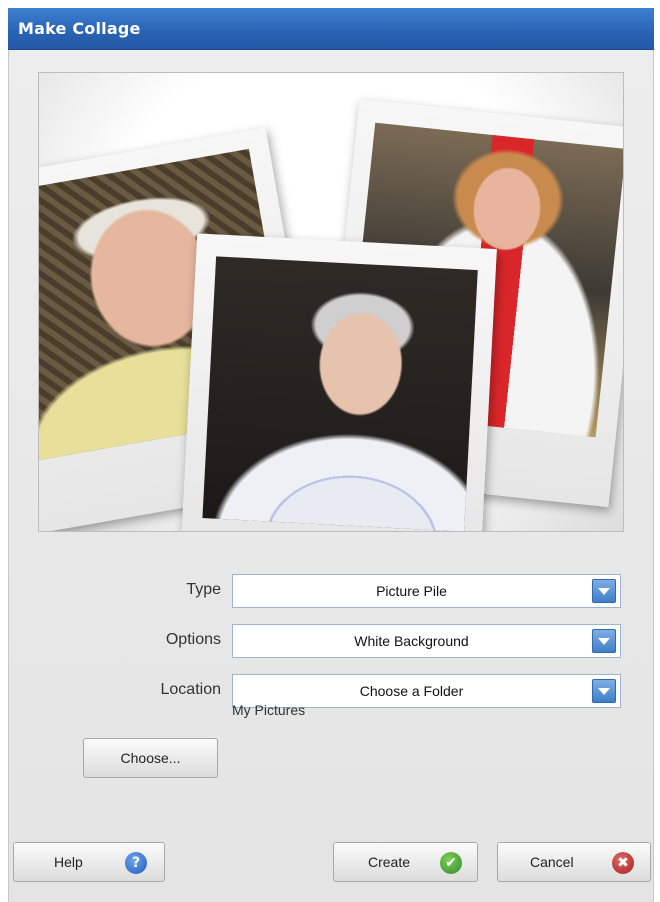 The width and height of the screenshot is (660, 902). Describe the element at coordinates (552, 862) in the screenshot. I see `cancel-button-label: Cancel` at that location.